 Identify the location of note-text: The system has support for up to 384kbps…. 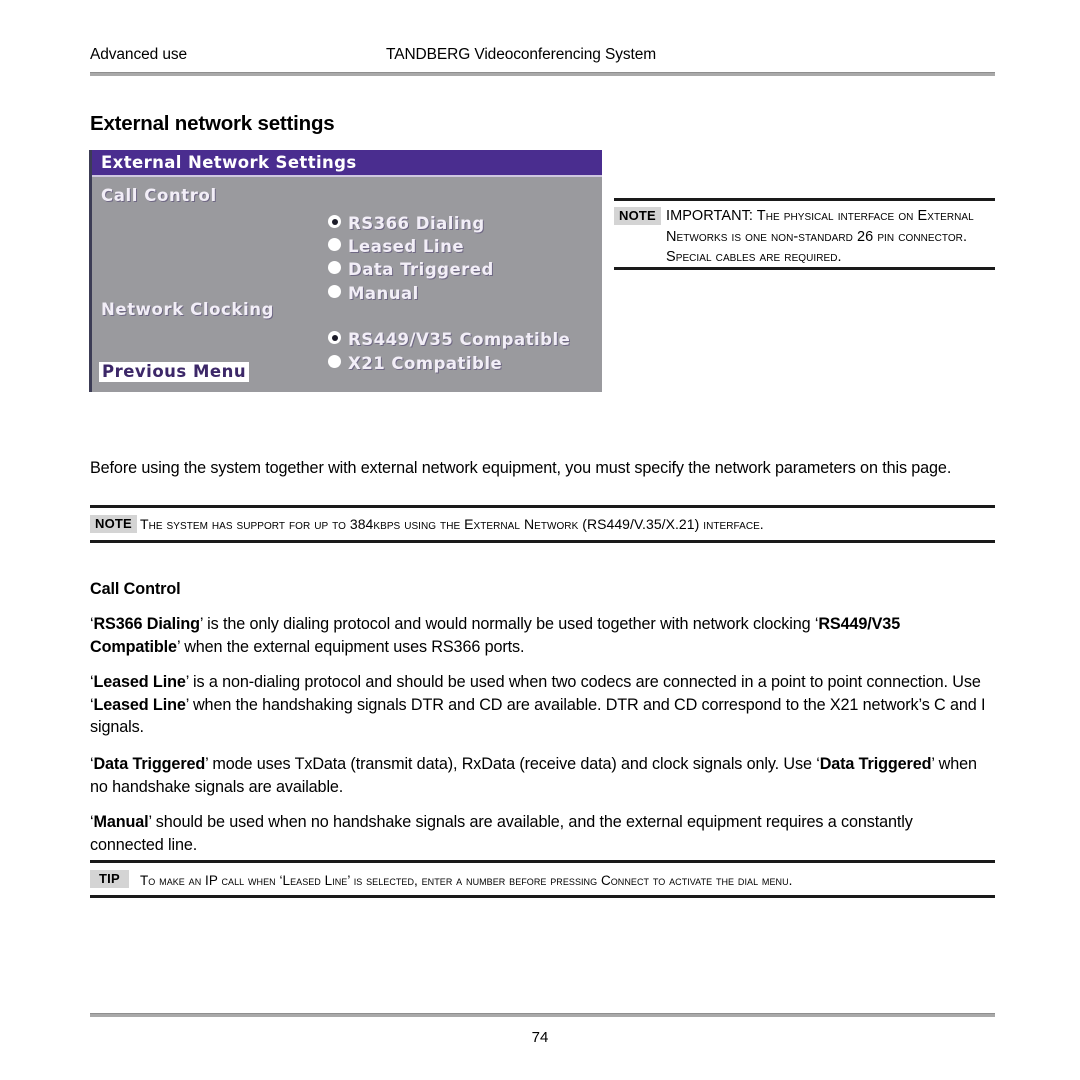
(452, 524).